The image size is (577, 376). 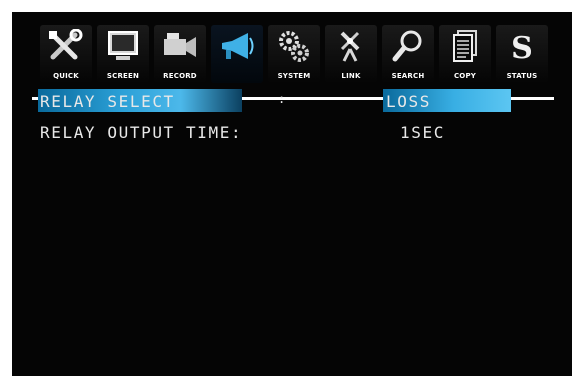 What do you see at coordinates (123, 45) in the screenshot?
I see `monitor-icon` at bounding box center [123, 45].